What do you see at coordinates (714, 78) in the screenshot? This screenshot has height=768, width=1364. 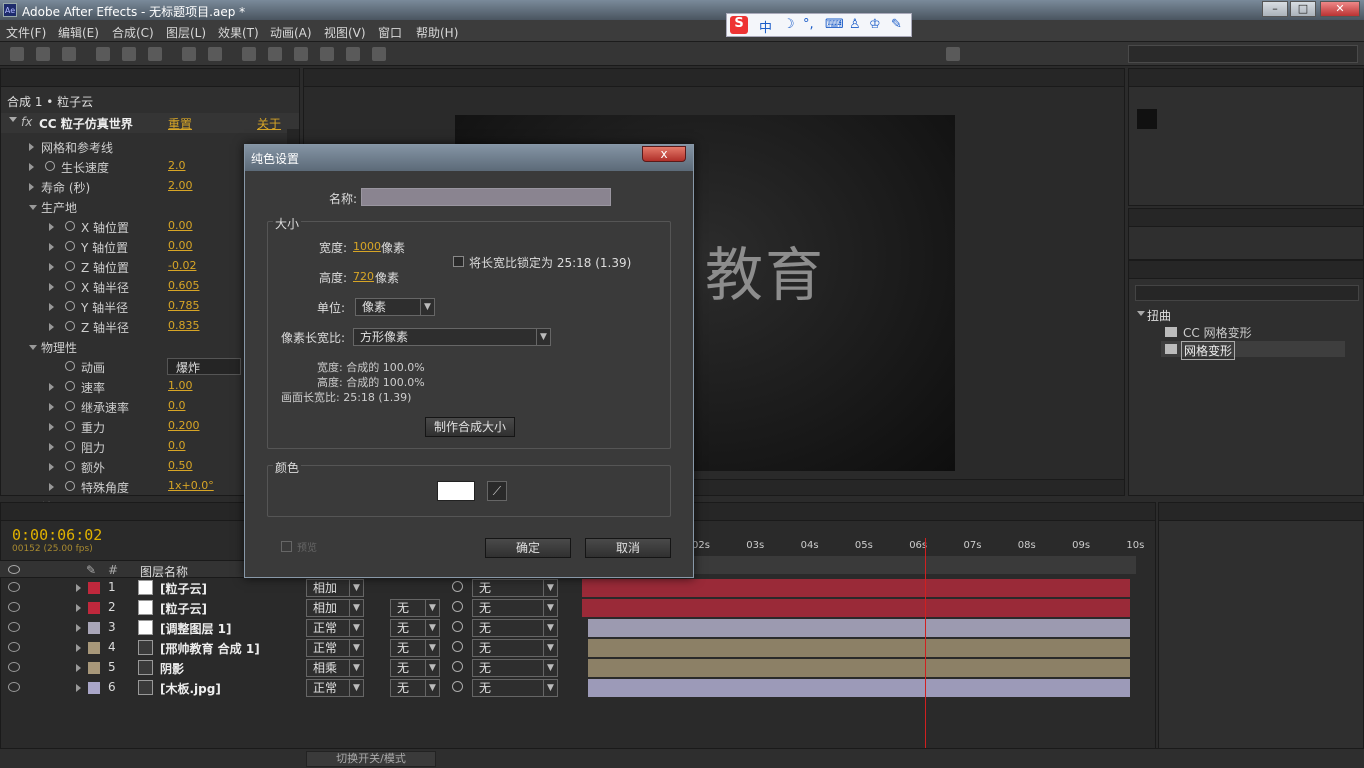 I see `composition-tabs` at bounding box center [714, 78].